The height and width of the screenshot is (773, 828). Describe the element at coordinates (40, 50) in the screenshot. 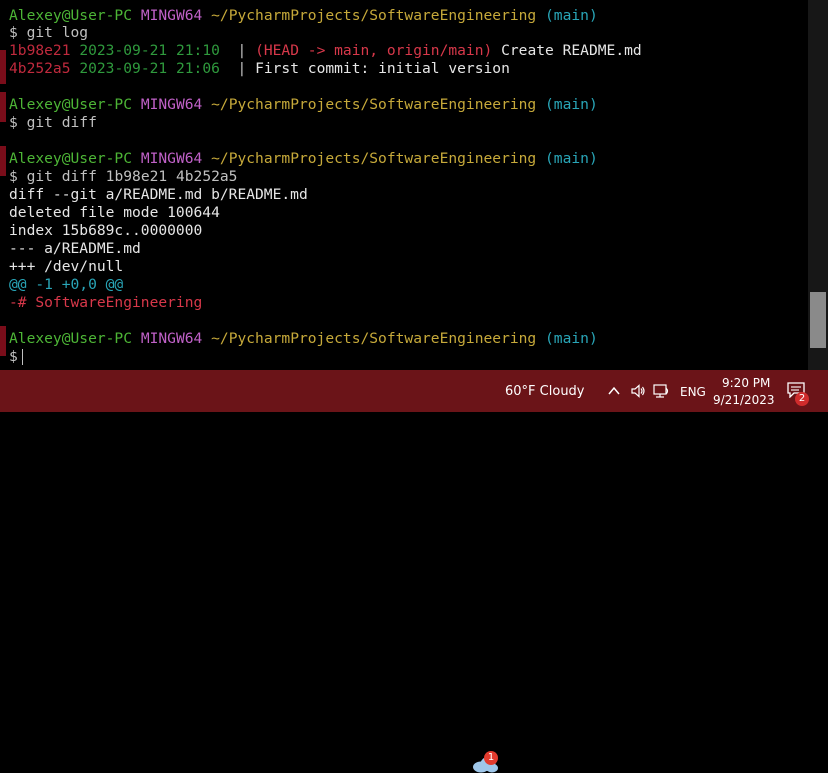

I see `commit-hash: 1b98e21` at that location.